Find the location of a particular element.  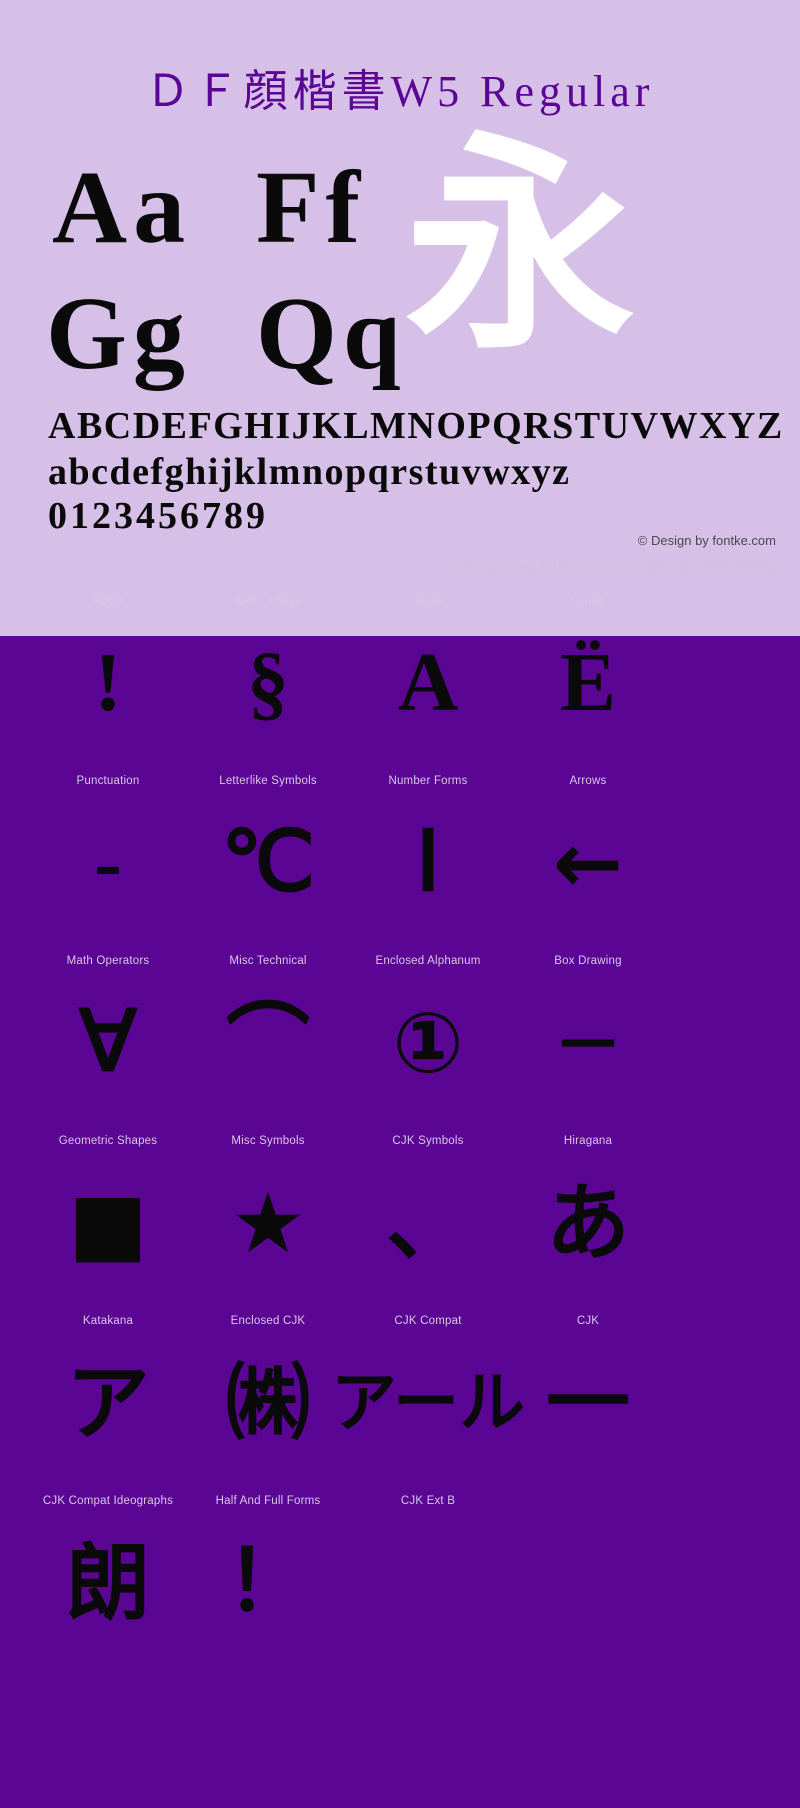

grid-cell-label: Box Drawing is located at coordinates (588, 961).